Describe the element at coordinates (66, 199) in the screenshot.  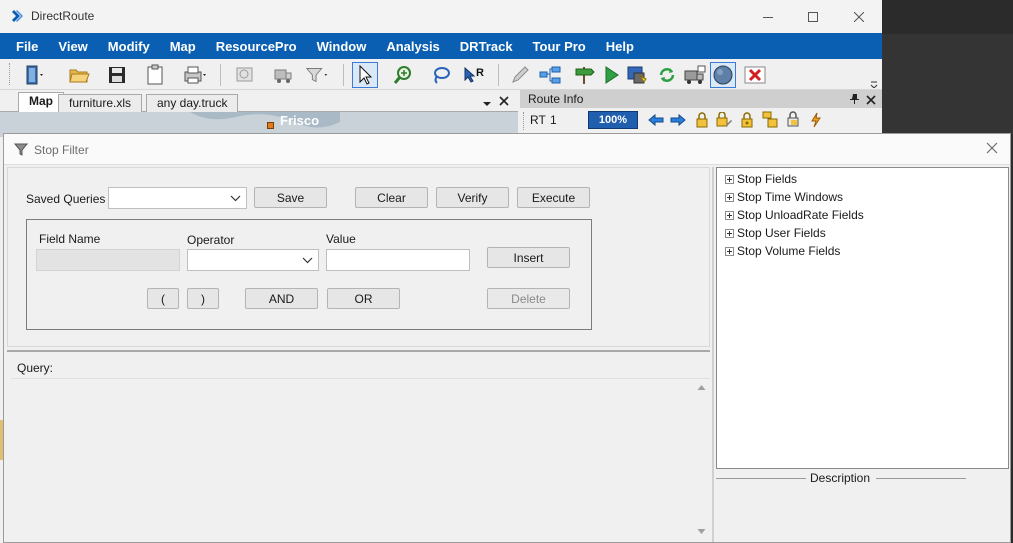
I see `saved-queries-label: Saved Queries` at that location.